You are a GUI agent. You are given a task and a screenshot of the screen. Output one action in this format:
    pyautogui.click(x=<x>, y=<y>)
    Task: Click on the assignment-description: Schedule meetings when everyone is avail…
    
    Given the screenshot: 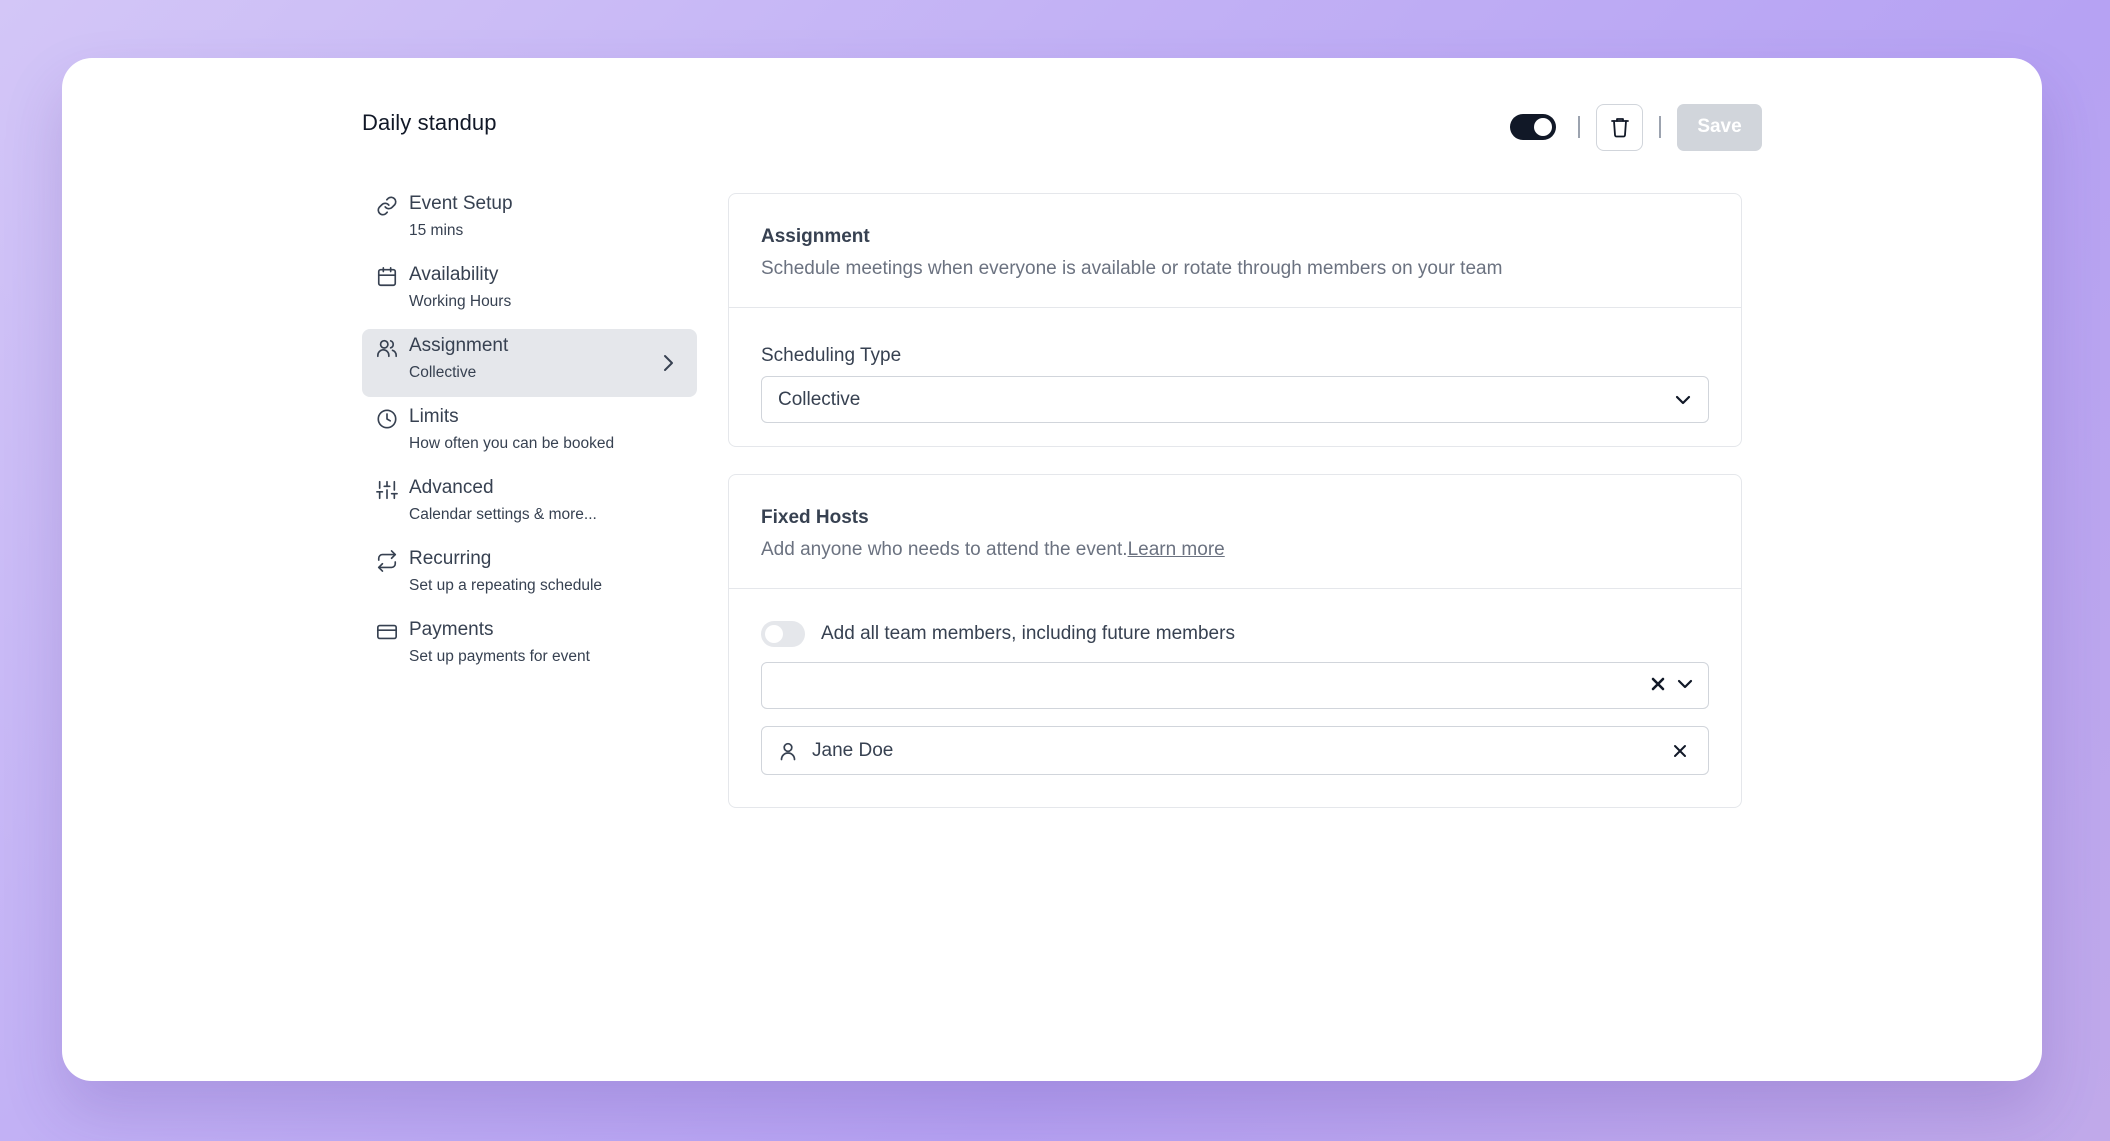 What is the action you would take?
    pyautogui.click(x=1132, y=268)
    